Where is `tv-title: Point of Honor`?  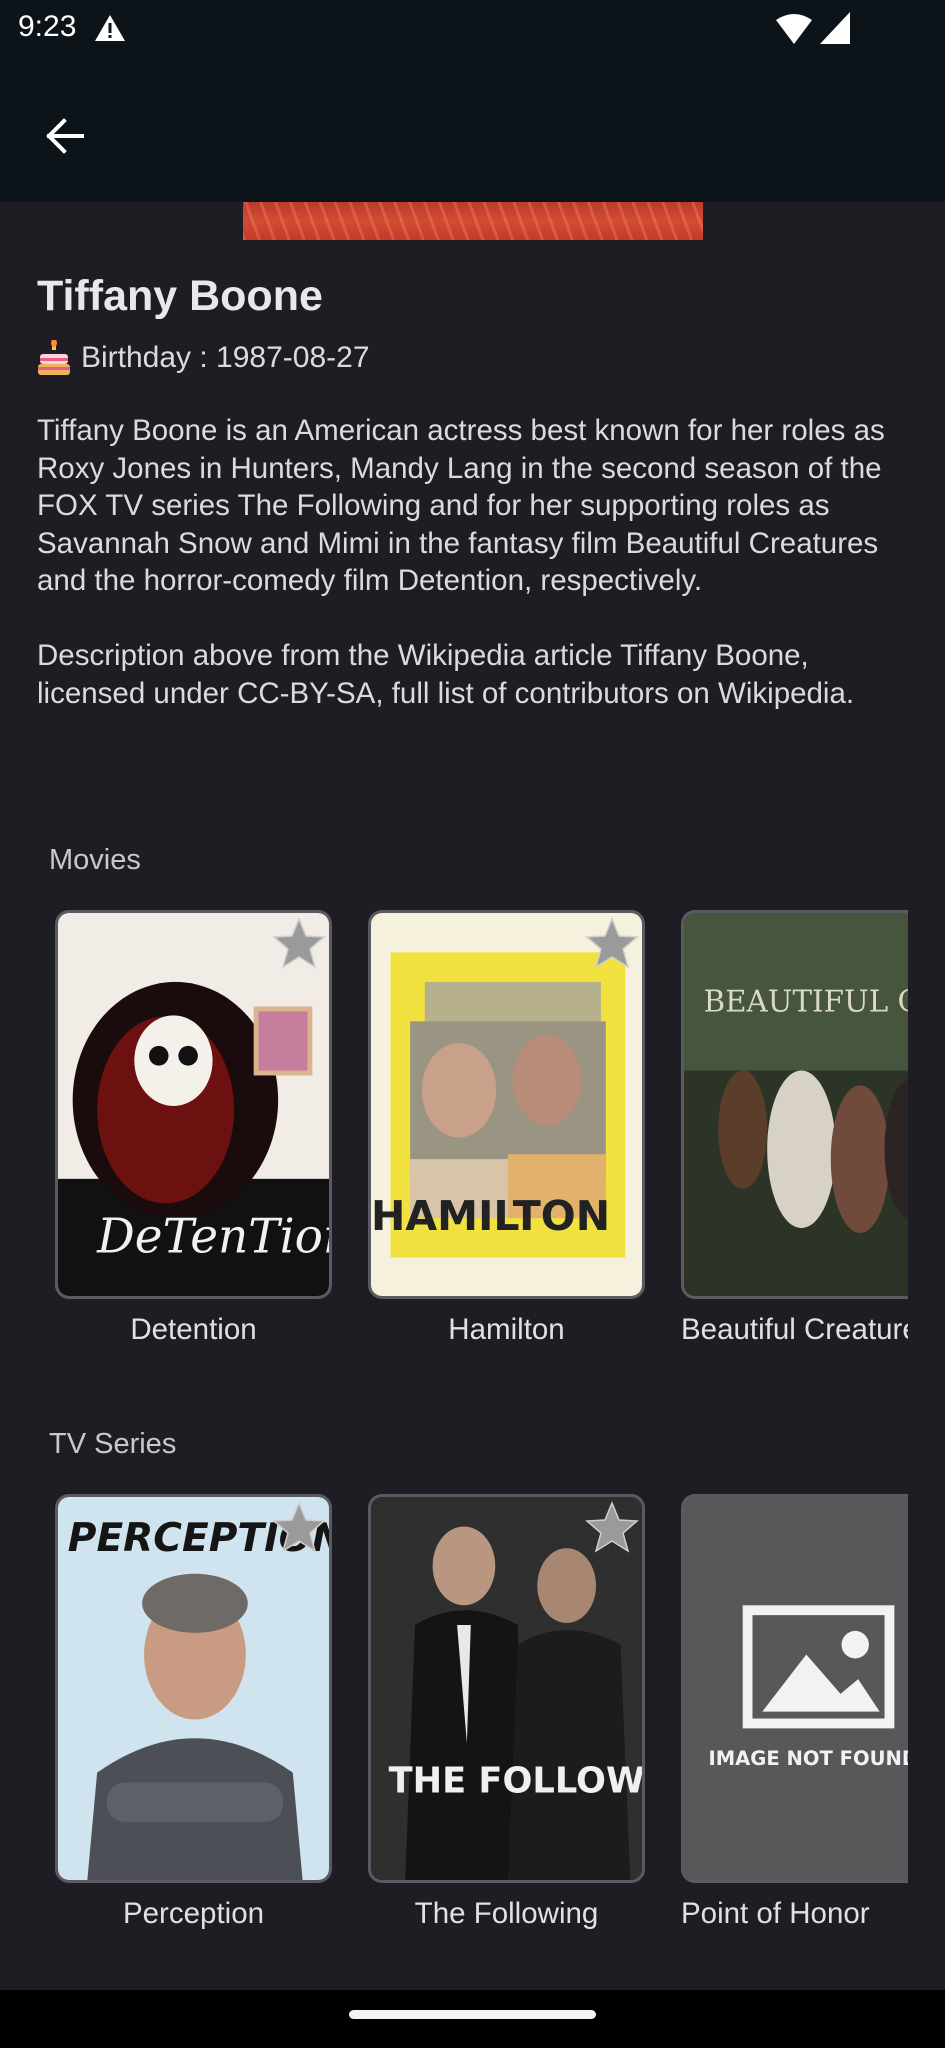
tv-title: Point of Honor is located at coordinates (775, 1913).